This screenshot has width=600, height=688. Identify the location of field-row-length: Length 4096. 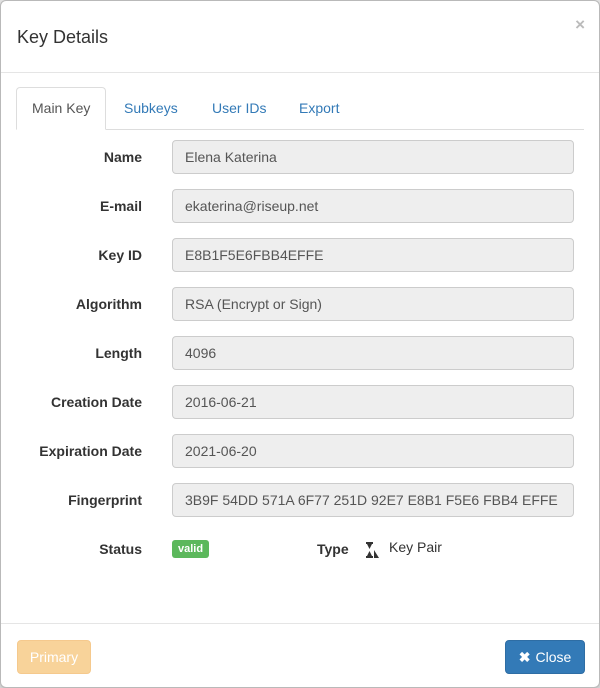
(300, 353).